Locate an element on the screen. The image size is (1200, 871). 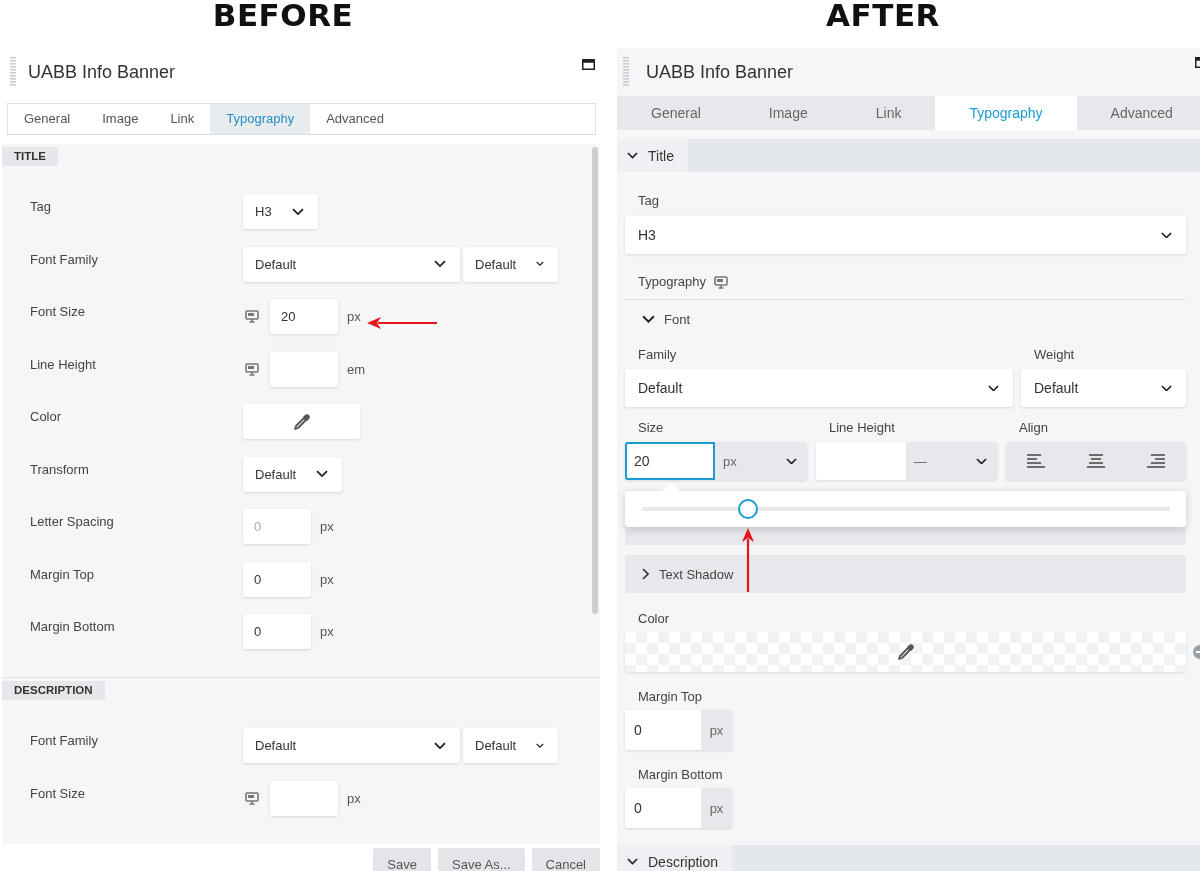
unit-label: em is located at coordinates (356, 369).